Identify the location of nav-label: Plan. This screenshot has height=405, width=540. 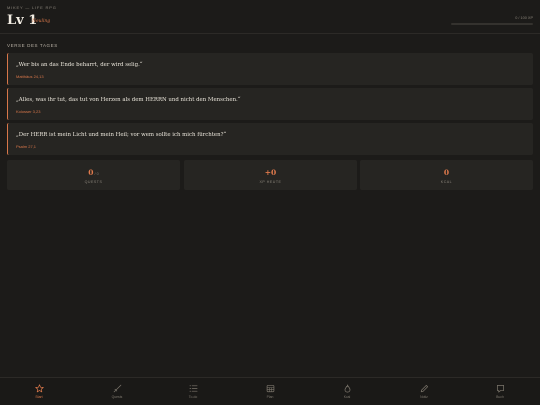
(270, 397).